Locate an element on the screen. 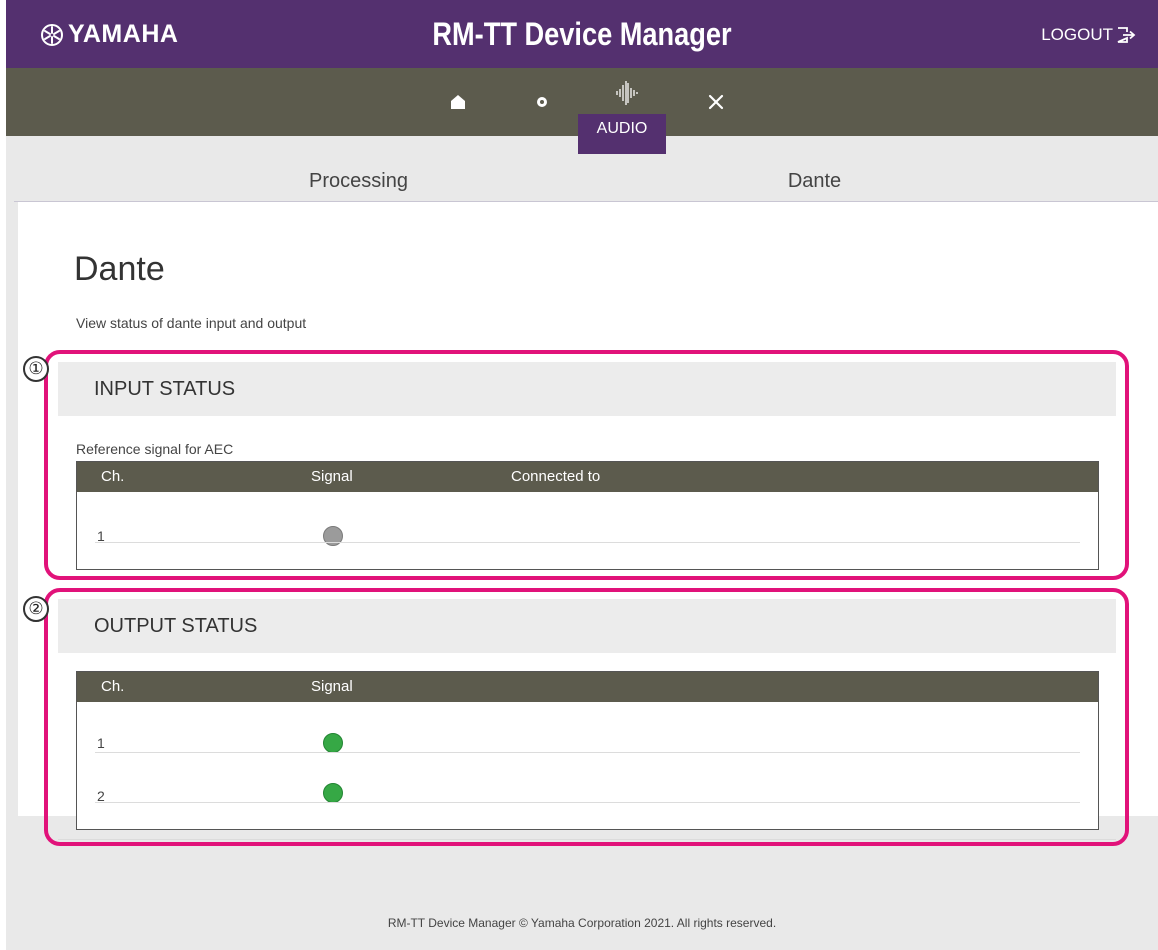 The image size is (1158, 950). nav-settings is located at coordinates (542, 102).